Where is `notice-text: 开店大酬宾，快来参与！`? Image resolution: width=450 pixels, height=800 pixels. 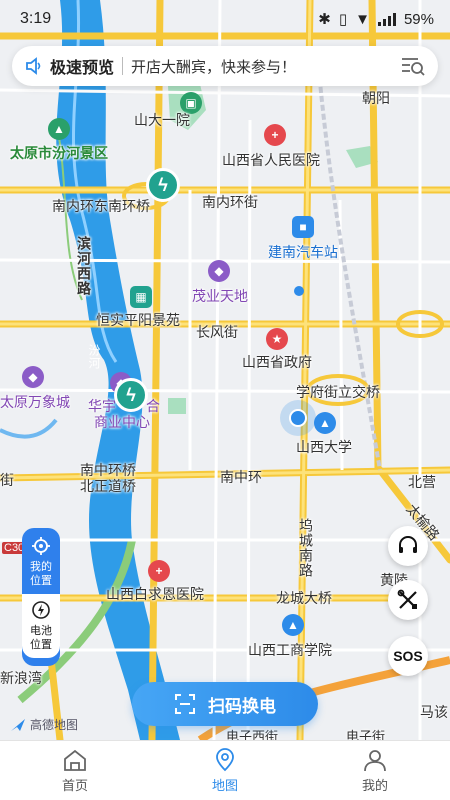 notice-text: 开店大酬宾，快来参与！ is located at coordinates (214, 67).